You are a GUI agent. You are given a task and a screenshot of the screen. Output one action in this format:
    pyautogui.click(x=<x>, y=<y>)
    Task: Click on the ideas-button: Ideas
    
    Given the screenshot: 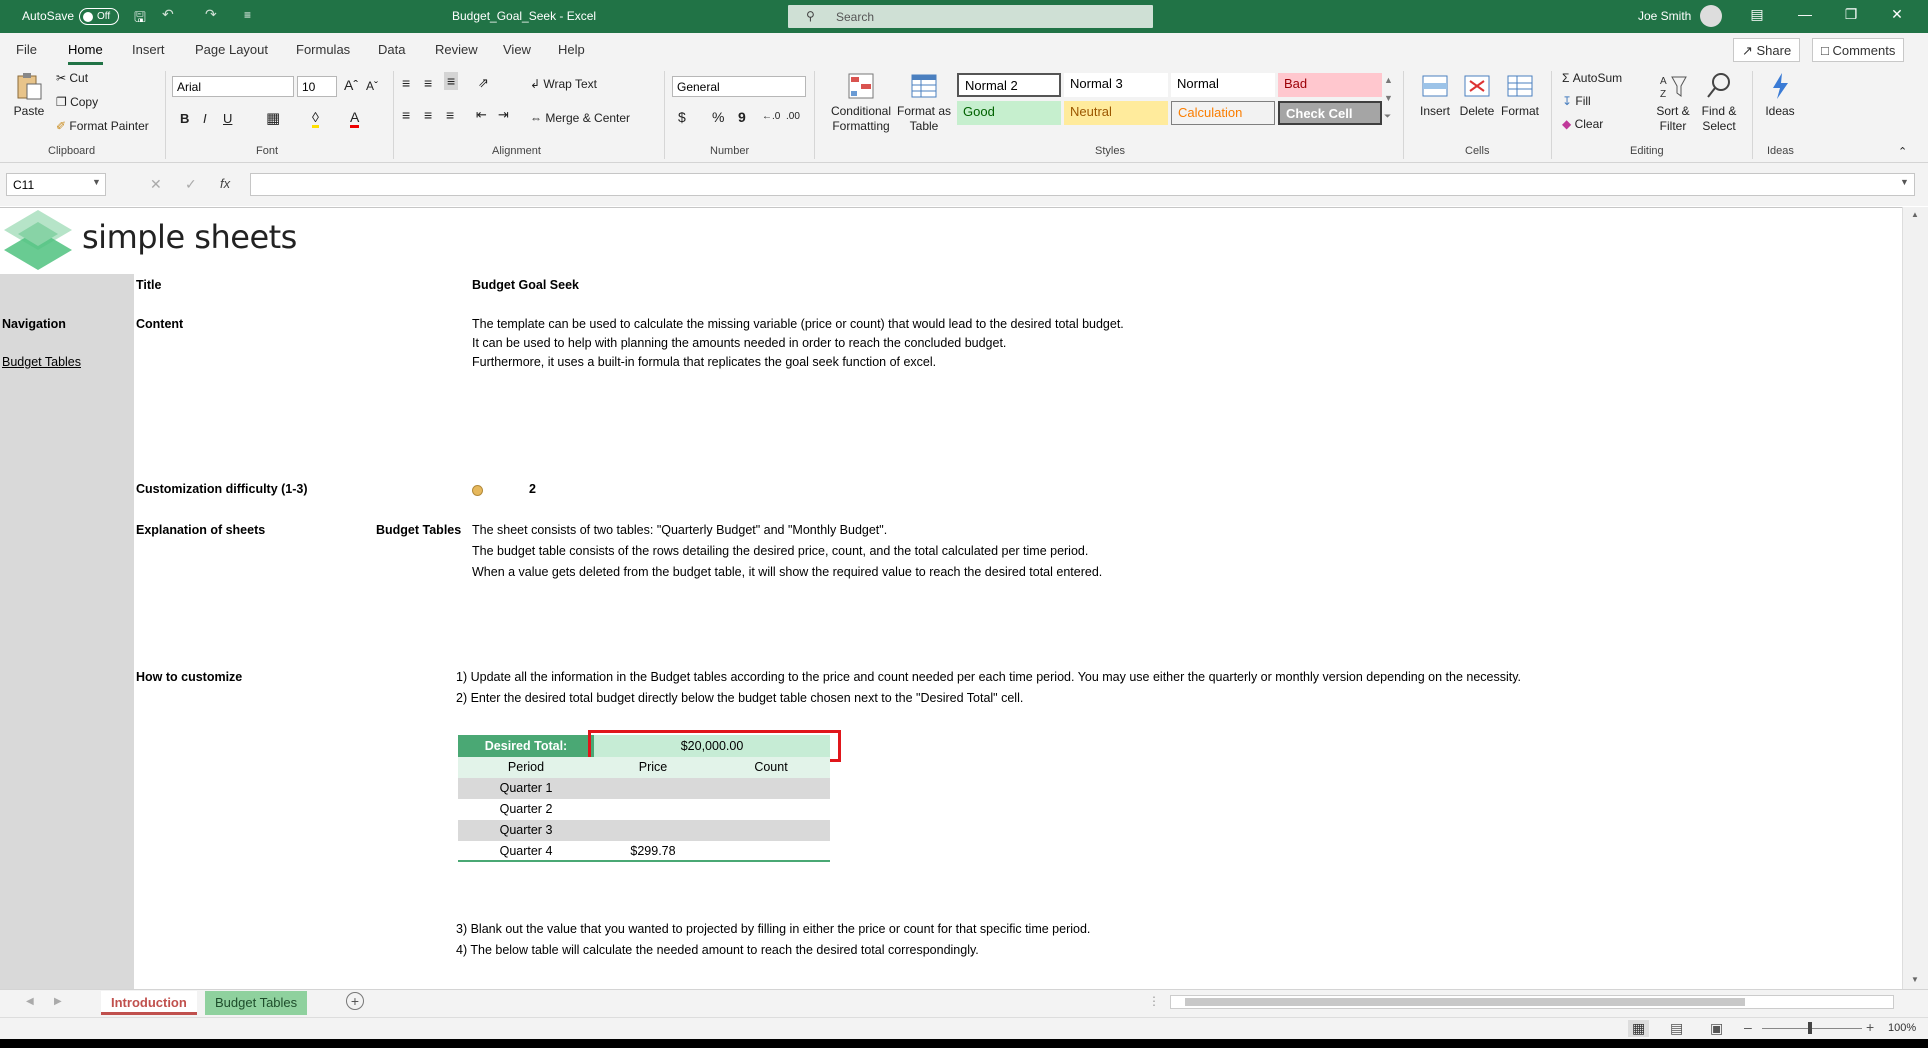 What is the action you would take?
    pyautogui.click(x=1780, y=95)
    